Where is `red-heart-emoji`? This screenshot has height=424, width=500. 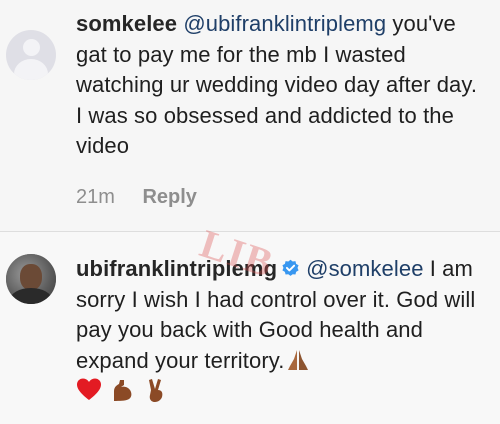
red-heart-emoji is located at coordinates (89, 389).